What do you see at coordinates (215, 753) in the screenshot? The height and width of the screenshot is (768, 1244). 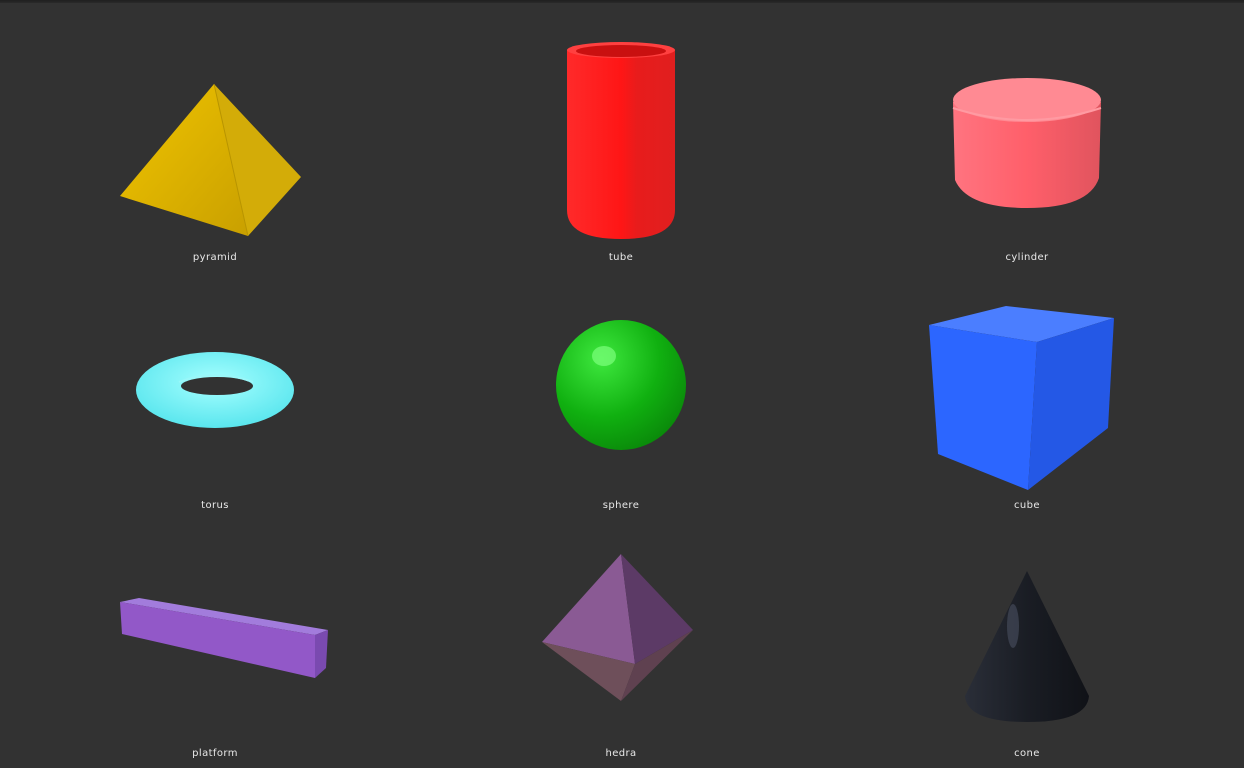 I see `shape-label-platform: platform` at bounding box center [215, 753].